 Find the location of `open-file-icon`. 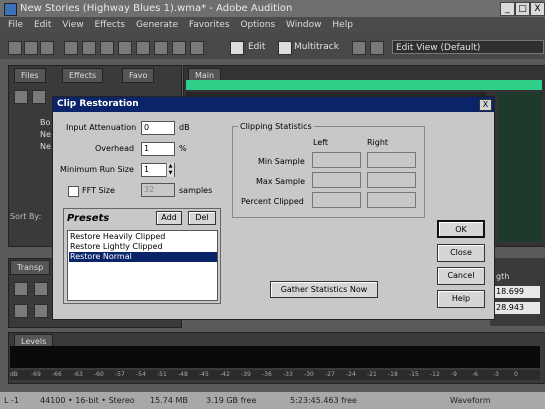

open-file-icon is located at coordinates (31, 48).